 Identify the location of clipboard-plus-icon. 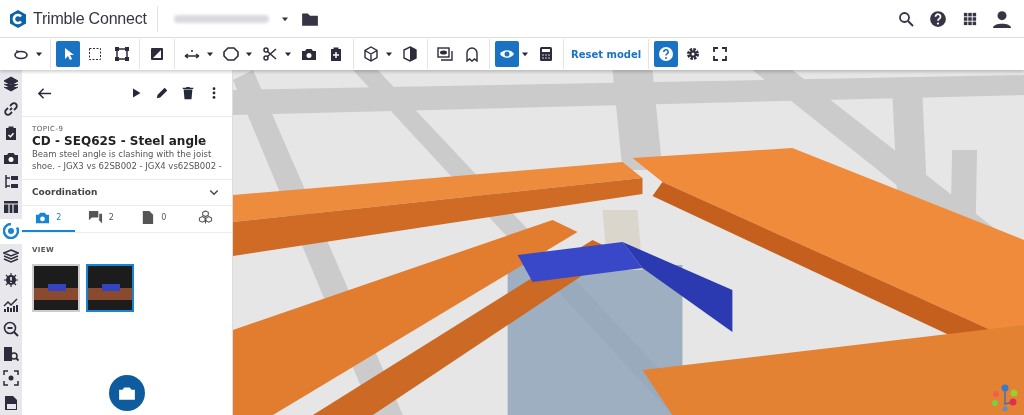
(336, 54).